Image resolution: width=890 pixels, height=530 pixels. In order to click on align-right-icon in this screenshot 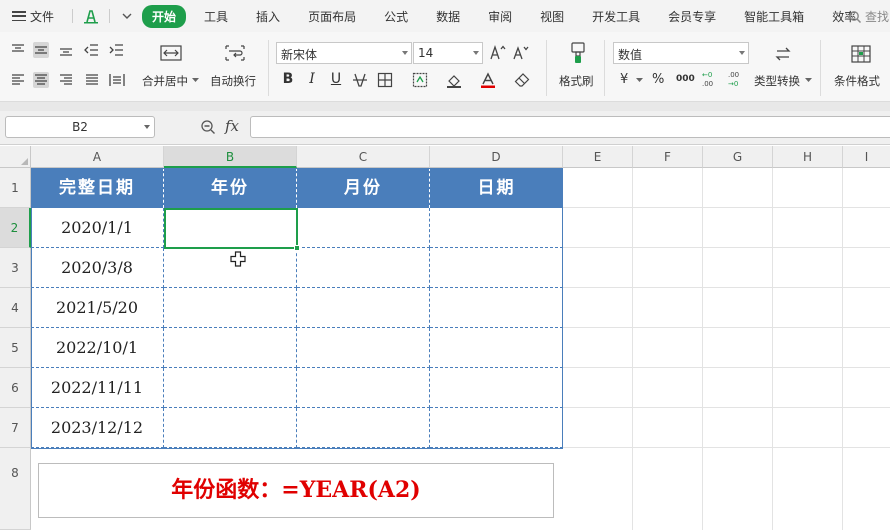, I will do `click(66, 80)`.